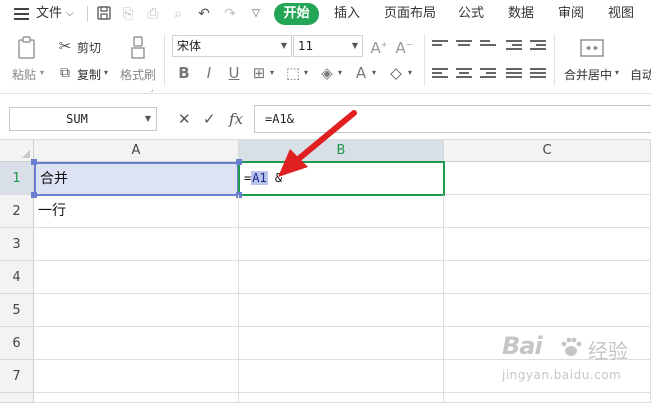 The width and height of the screenshot is (651, 403). Describe the element at coordinates (341, 244) in the screenshot. I see `cell-b3` at that location.